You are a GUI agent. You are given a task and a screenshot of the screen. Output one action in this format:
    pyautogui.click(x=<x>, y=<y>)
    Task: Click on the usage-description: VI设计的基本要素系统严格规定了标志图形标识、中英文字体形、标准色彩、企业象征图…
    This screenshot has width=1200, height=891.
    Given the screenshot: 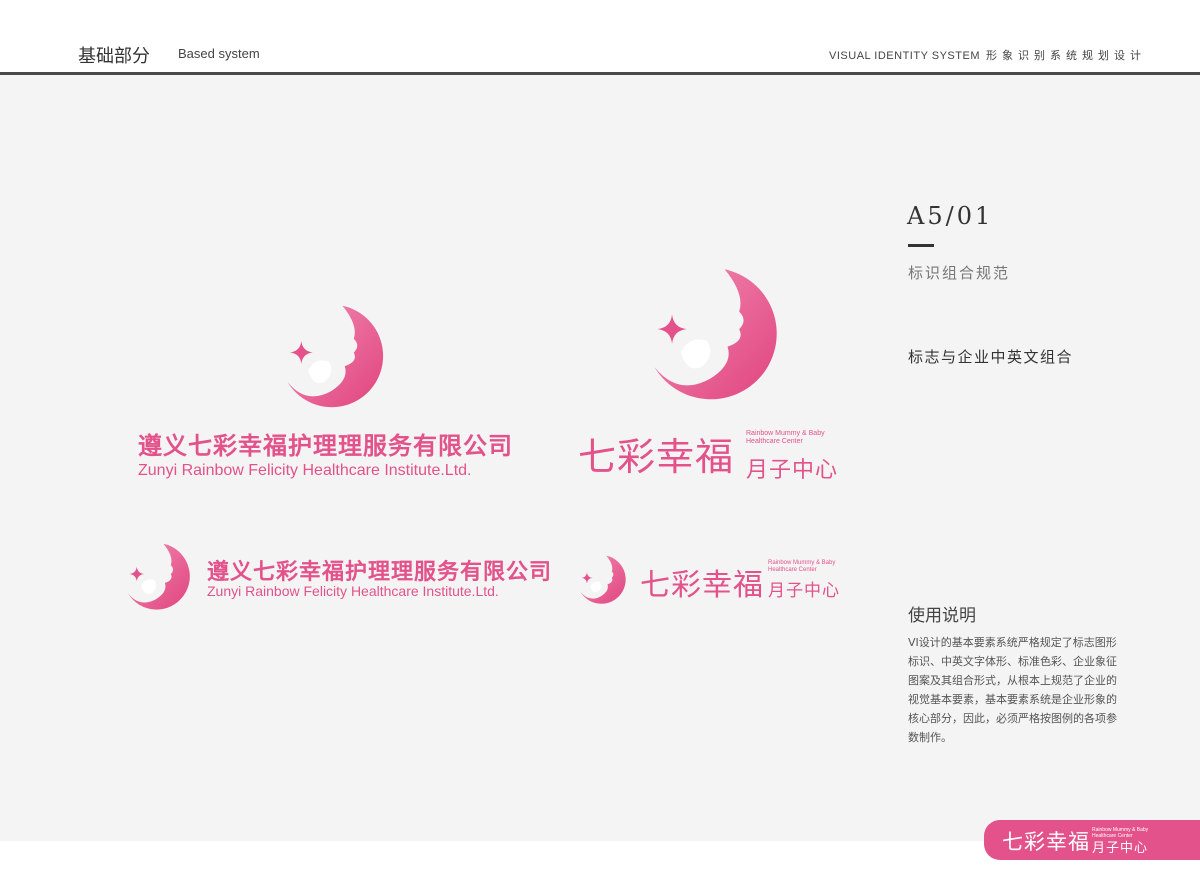 What is the action you would take?
    pyautogui.click(x=1012, y=690)
    